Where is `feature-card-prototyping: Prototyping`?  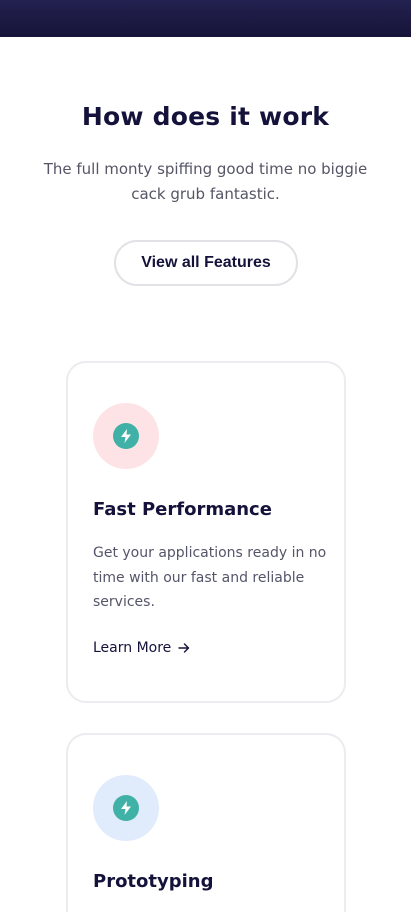 feature-card-prototyping: Prototyping is located at coordinates (206, 822).